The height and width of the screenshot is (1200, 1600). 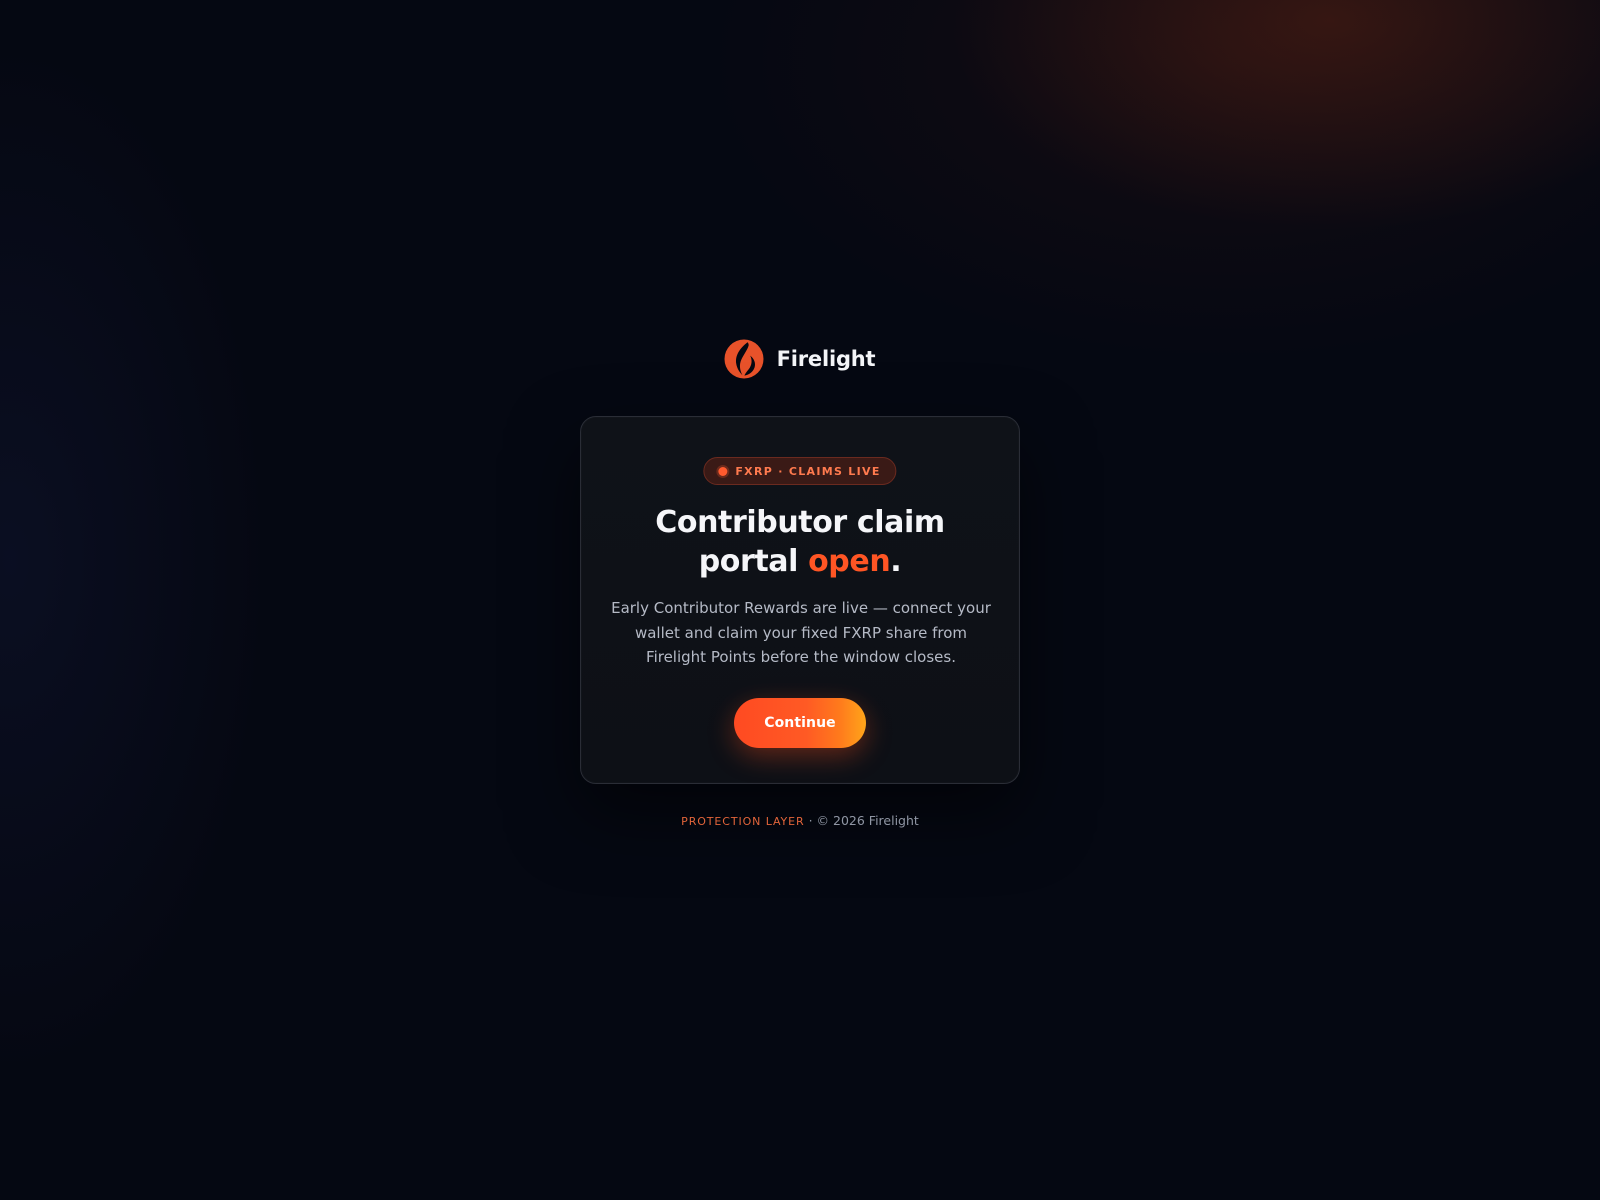 I want to click on brand-name: Firelight, so click(x=826, y=359).